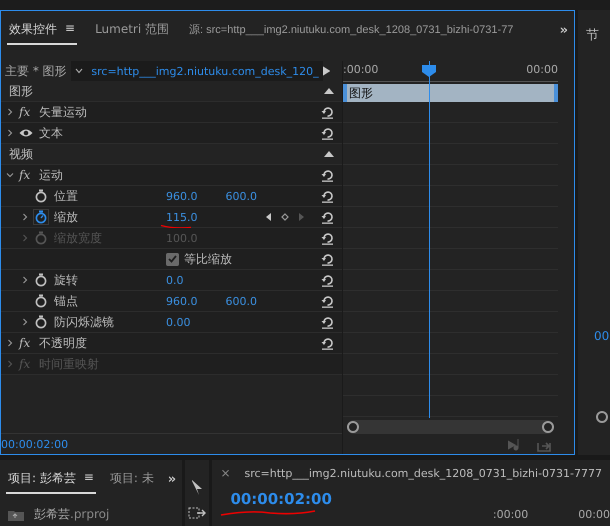  What do you see at coordinates (26, 133) in the screenshot?
I see `eye-icon` at bounding box center [26, 133].